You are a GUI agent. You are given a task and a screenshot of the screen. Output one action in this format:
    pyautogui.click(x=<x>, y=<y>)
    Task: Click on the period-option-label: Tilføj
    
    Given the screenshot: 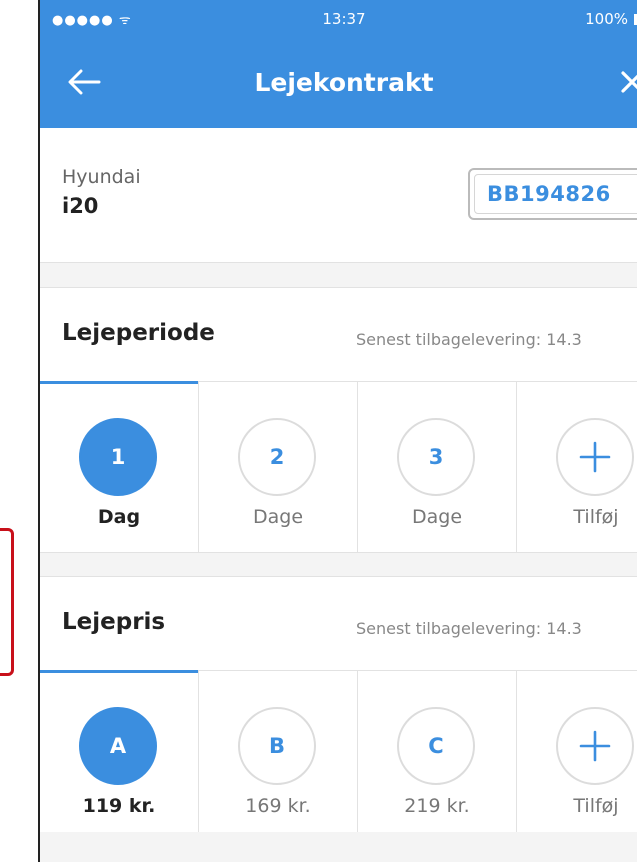 What is the action you would take?
    pyautogui.click(x=596, y=517)
    